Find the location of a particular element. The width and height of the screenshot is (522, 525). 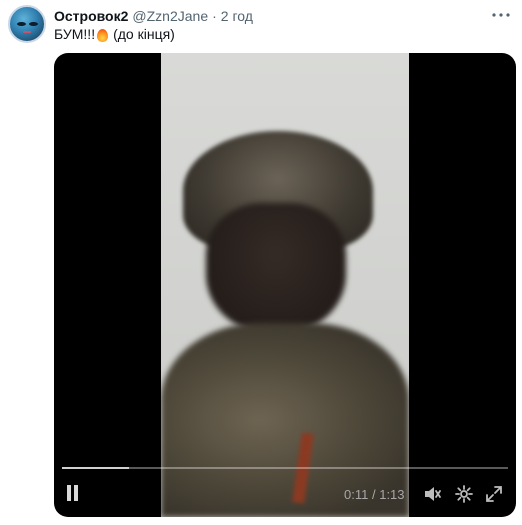

pause-icon is located at coordinates (73, 493).